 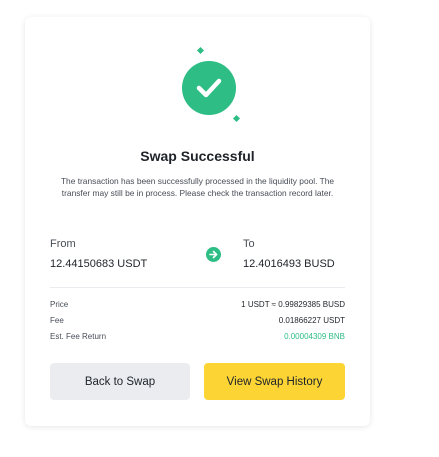 What do you see at coordinates (293, 304) in the screenshot?
I see `price-value: 1 USDT ≈ 0.99829385 BUSD` at bounding box center [293, 304].